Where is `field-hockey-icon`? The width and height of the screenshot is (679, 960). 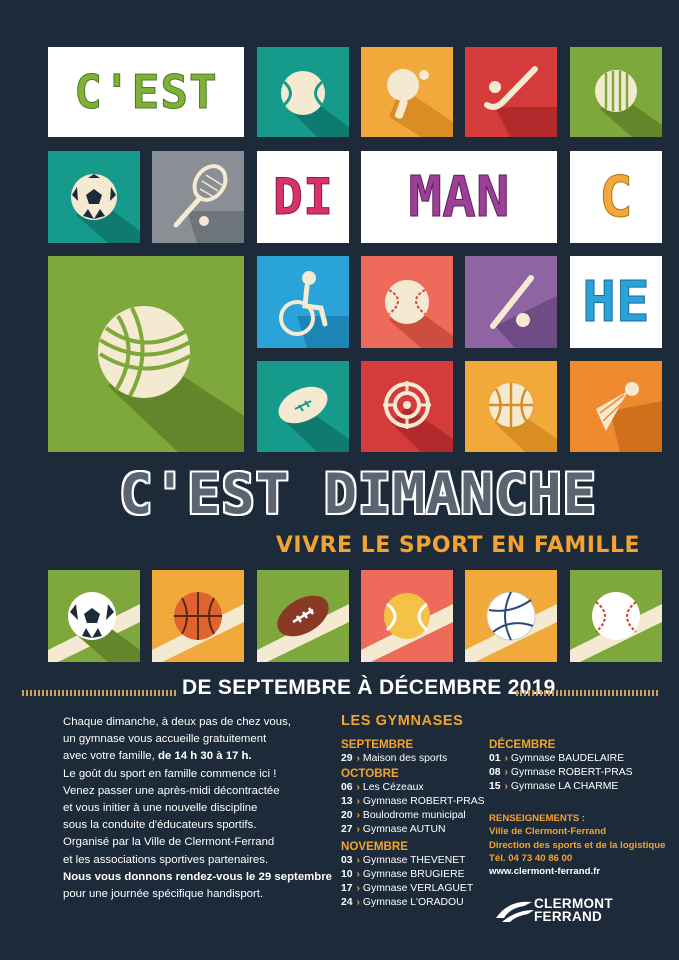
field-hockey-icon is located at coordinates (520, 101).